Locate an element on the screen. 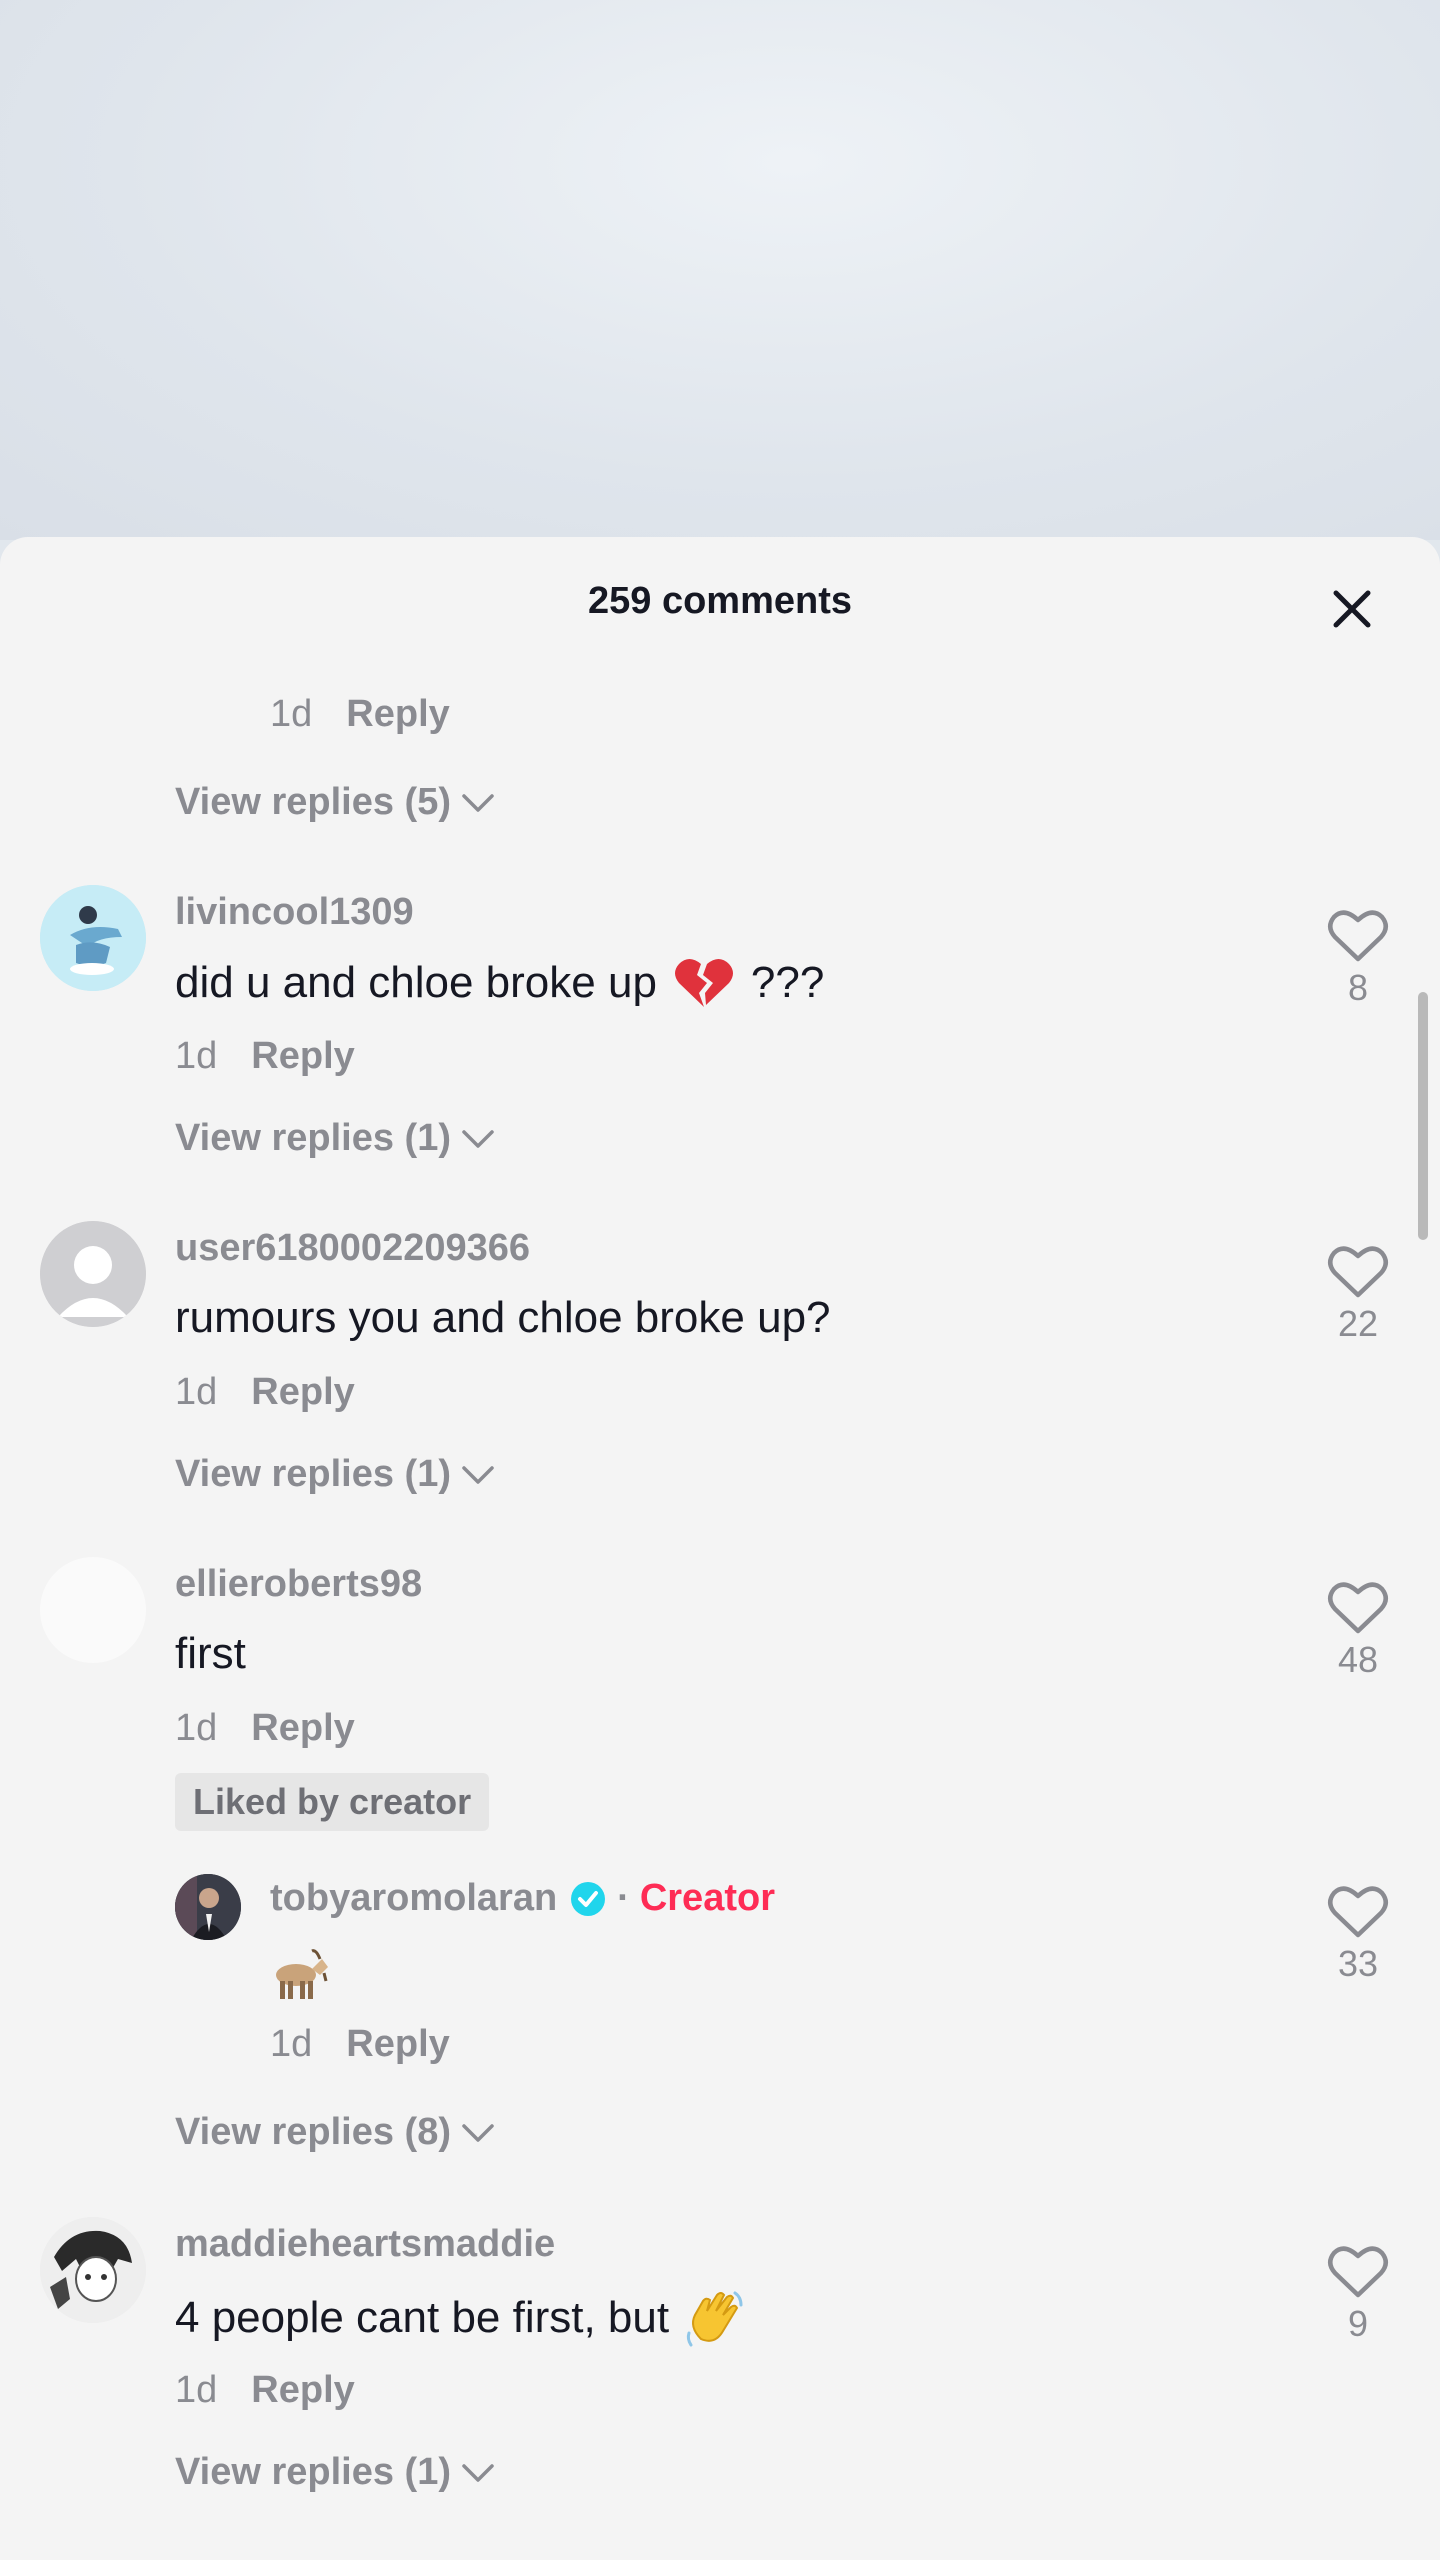 This screenshot has width=1440, height=2560. like-count: 22 is located at coordinates (1358, 1323).